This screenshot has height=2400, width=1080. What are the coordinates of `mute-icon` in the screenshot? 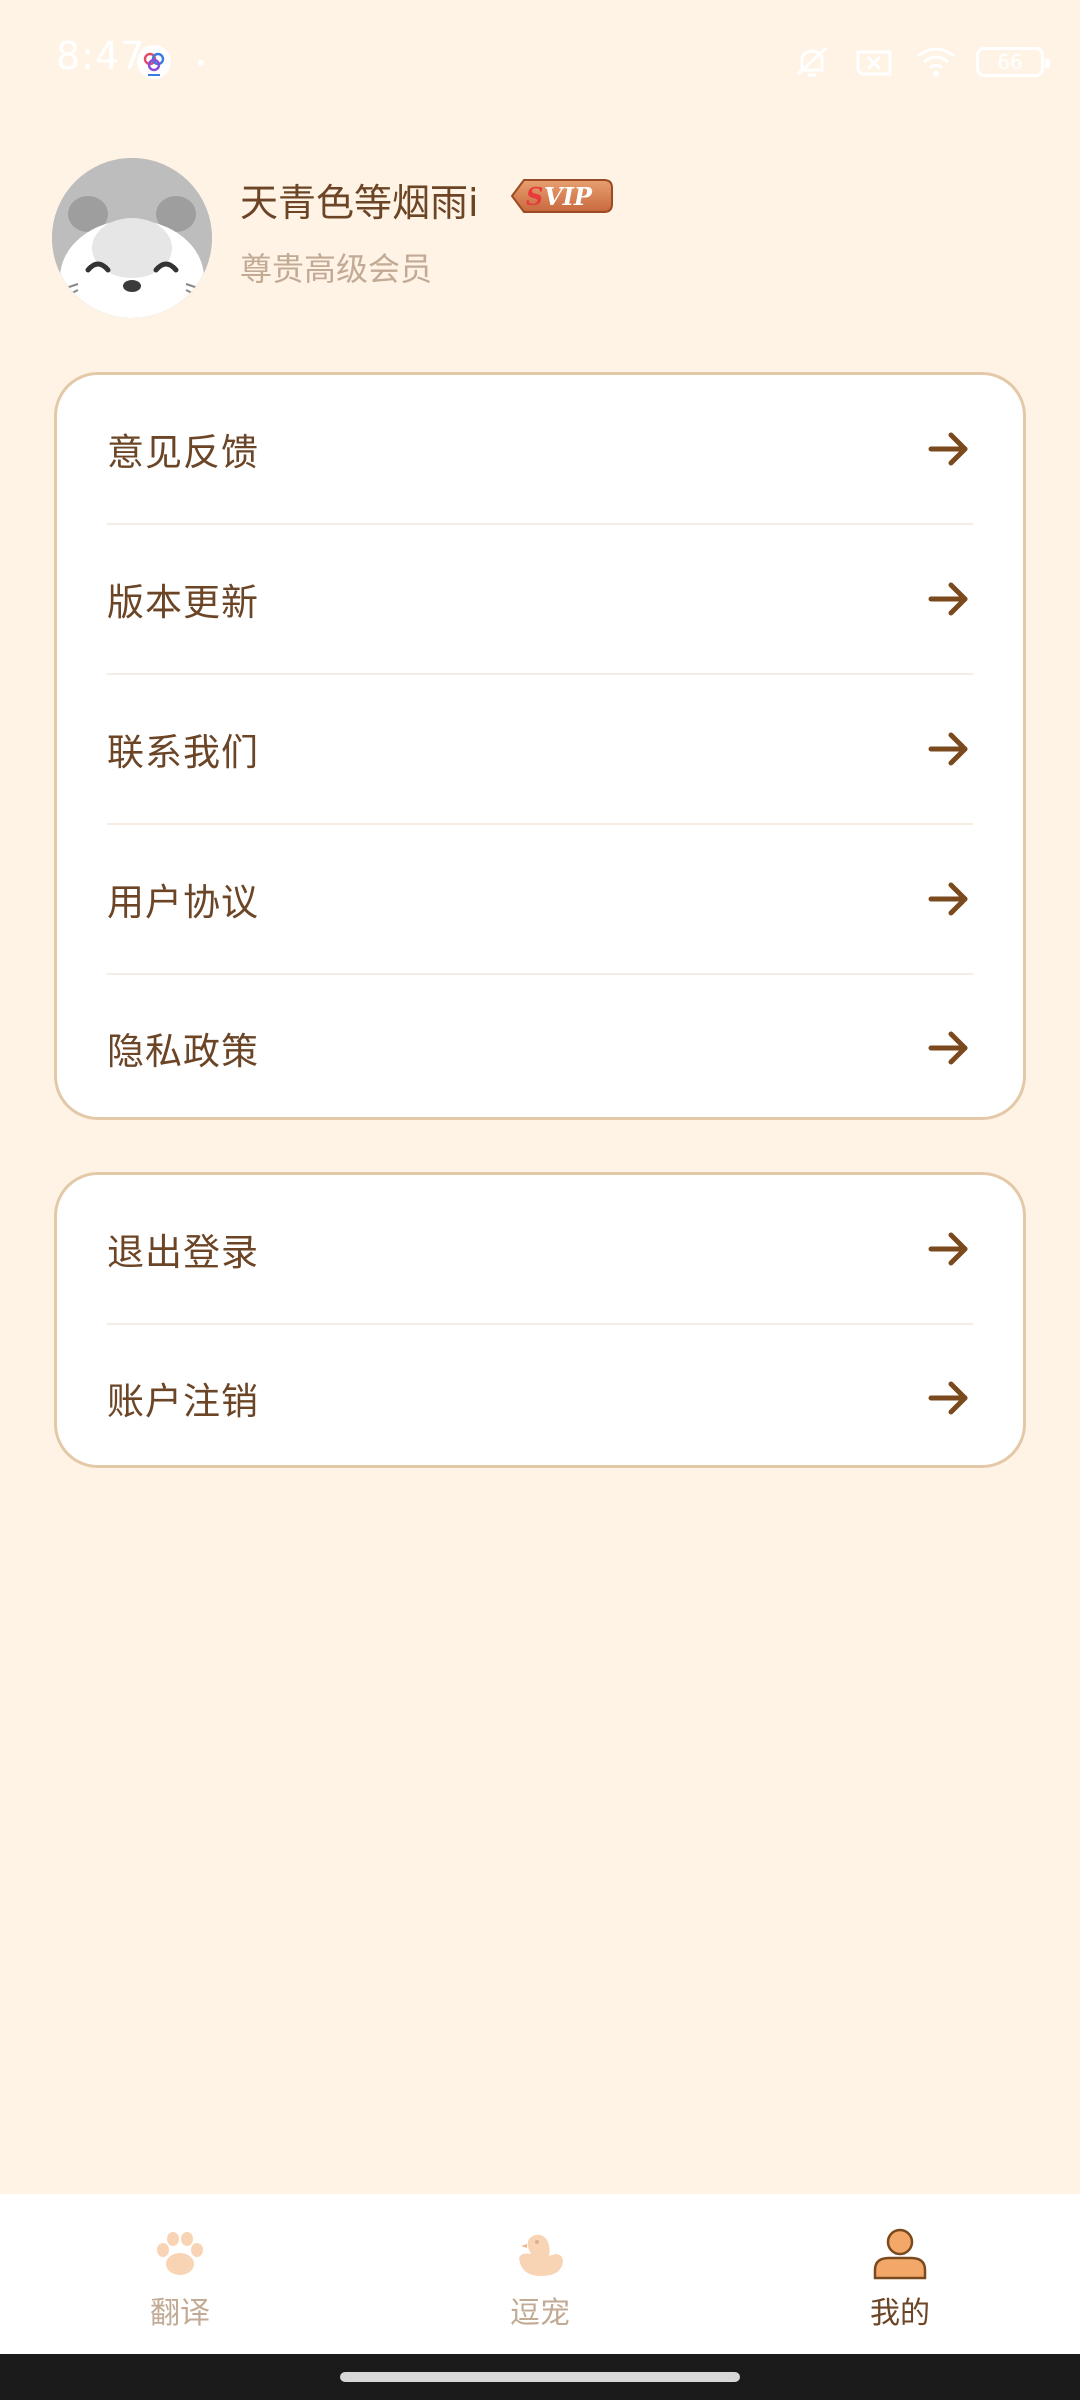 It's located at (812, 62).